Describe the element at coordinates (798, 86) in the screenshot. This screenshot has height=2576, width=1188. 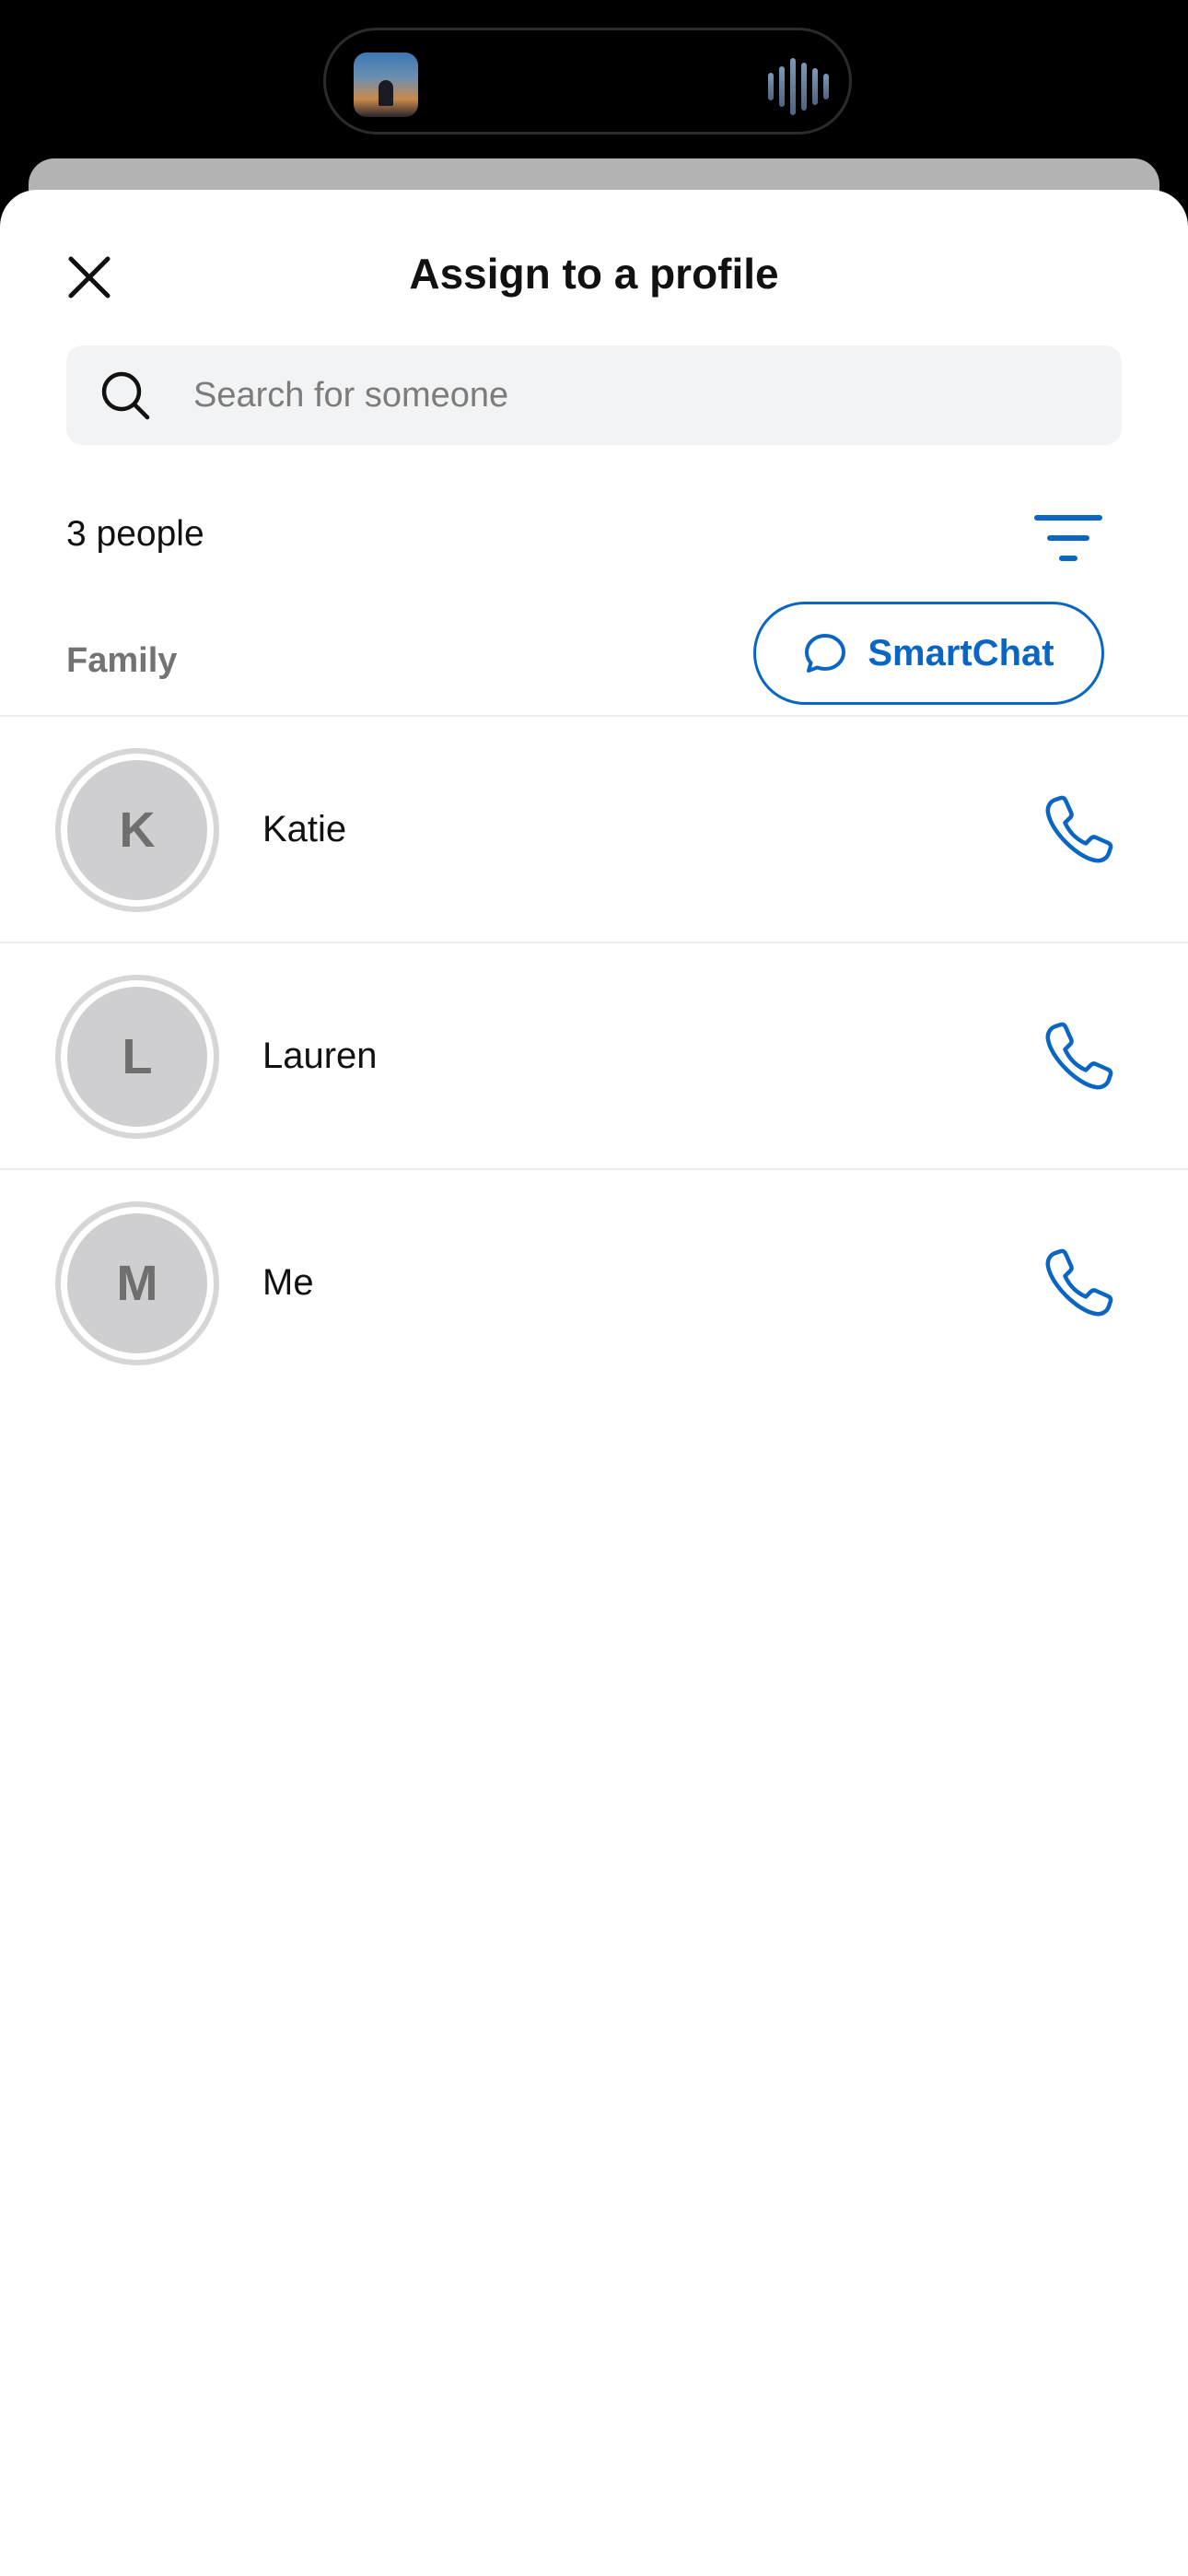
I see `audio-waveform-icon` at that location.